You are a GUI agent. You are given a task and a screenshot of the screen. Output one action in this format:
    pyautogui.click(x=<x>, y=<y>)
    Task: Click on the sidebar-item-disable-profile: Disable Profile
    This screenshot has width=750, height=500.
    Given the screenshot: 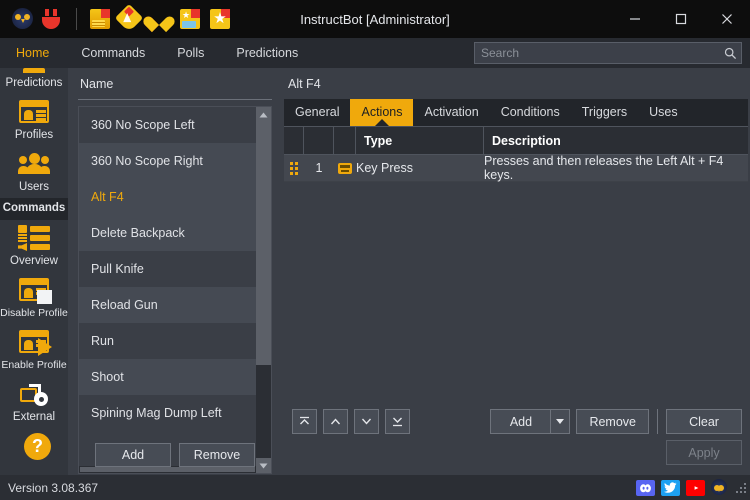 What is the action you would take?
    pyautogui.click(x=34, y=298)
    